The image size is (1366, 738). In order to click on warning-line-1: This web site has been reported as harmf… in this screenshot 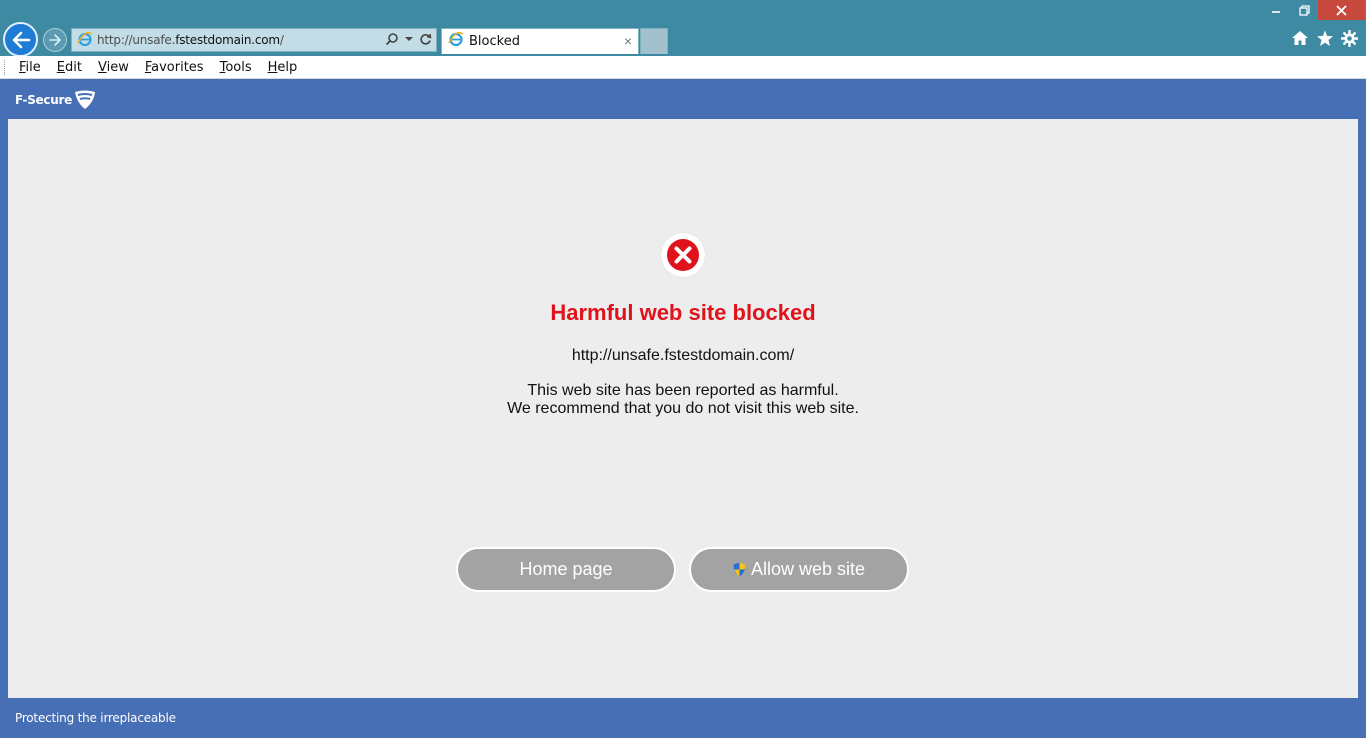, I will do `click(683, 390)`.